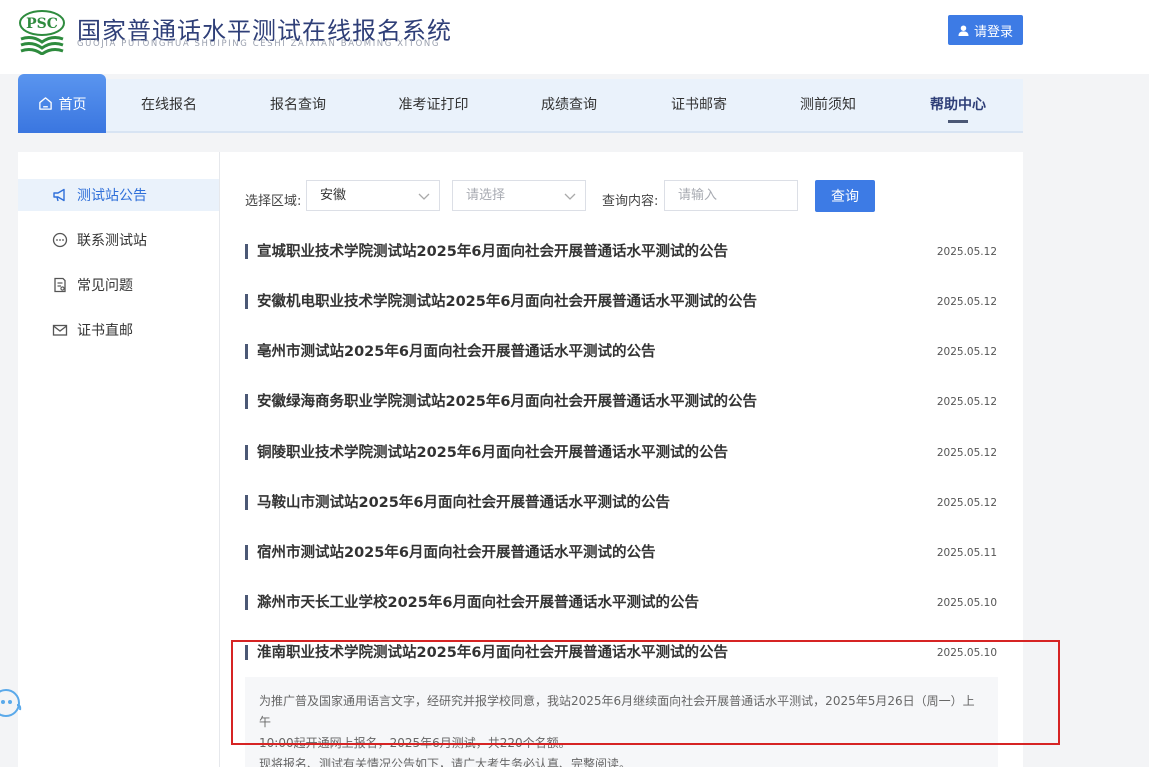 This screenshot has width=1149, height=767. Describe the element at coordinates (519, 195) in the screenshot. I see `sub-region-select: 请选择` at that location.